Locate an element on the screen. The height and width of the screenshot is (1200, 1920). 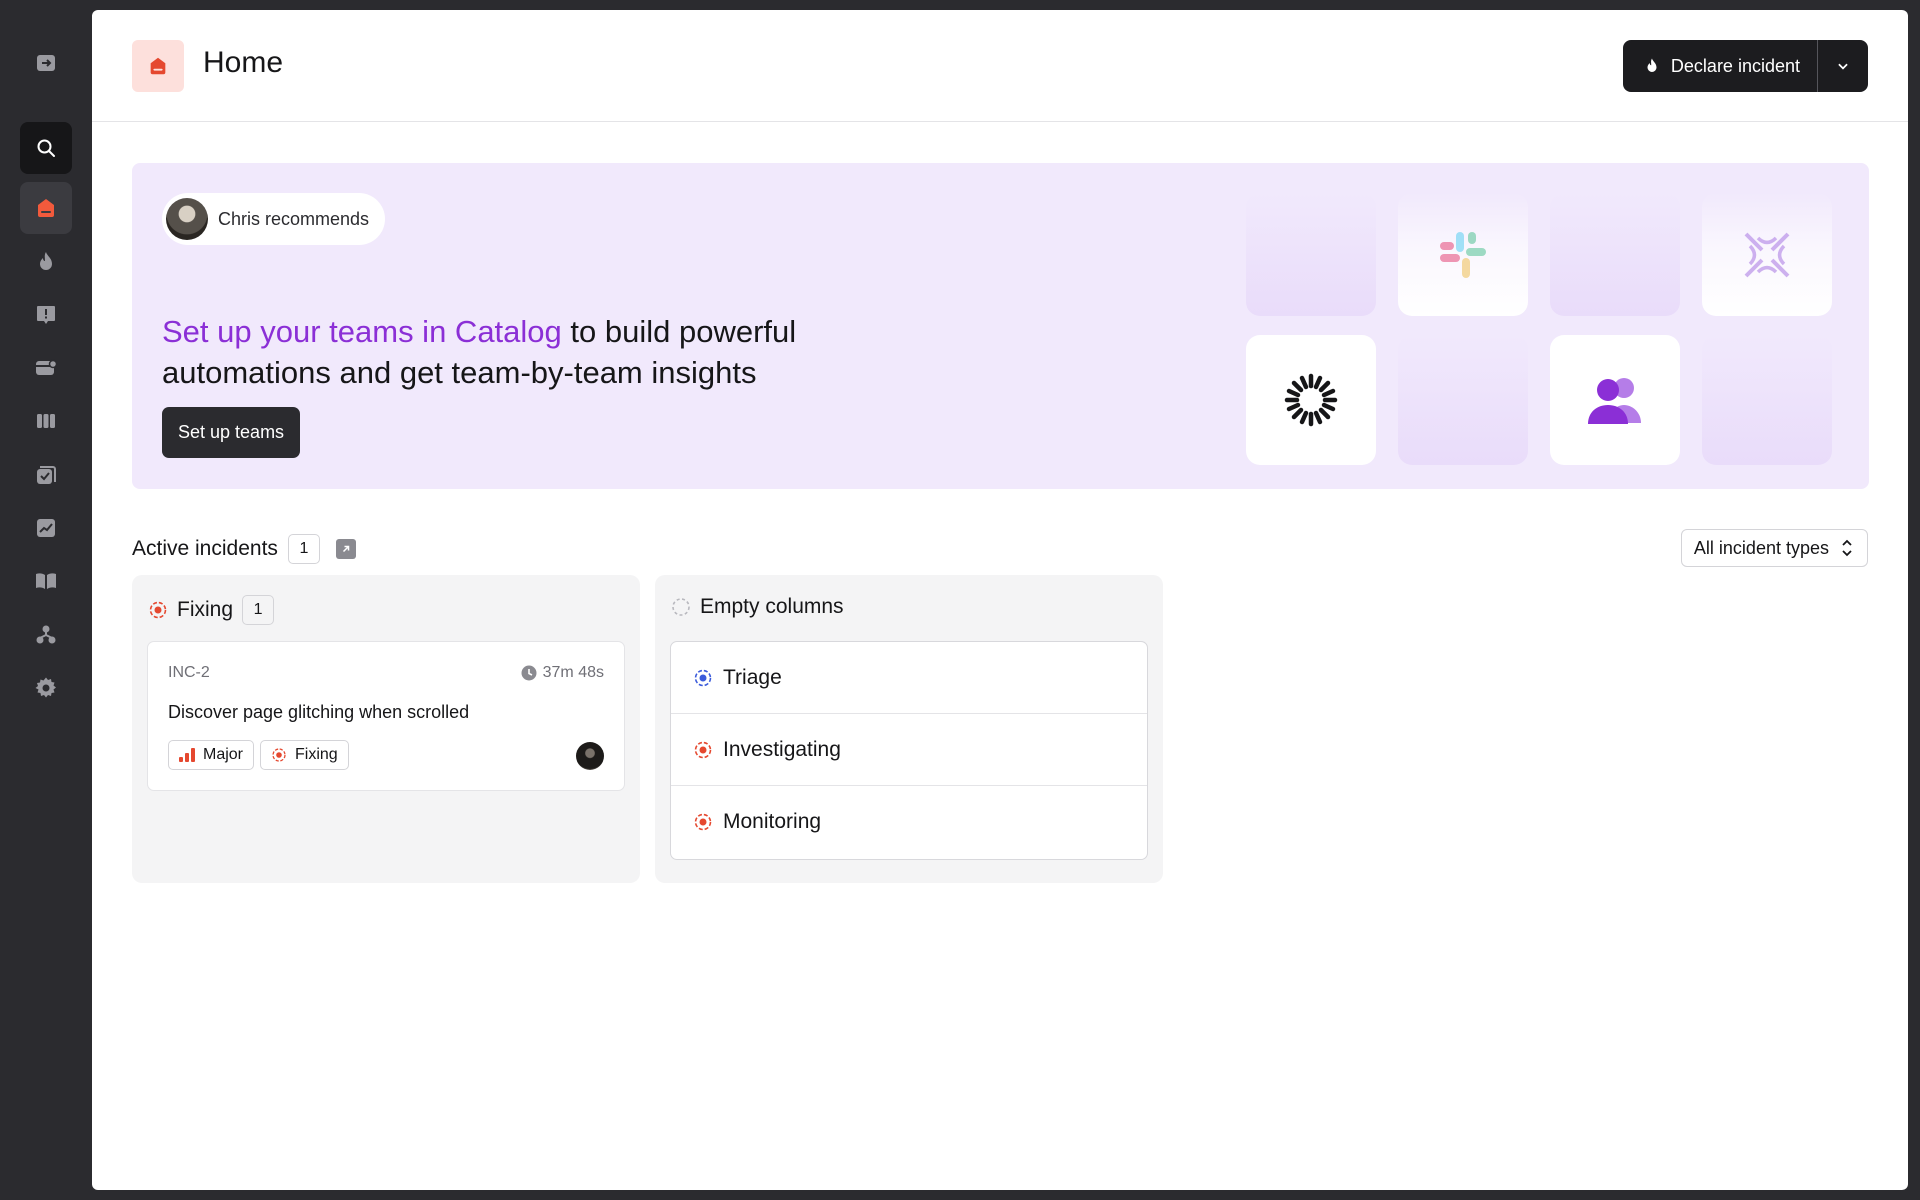
declare-incident-button: Declare incident is located at coordinates (1720, 66).